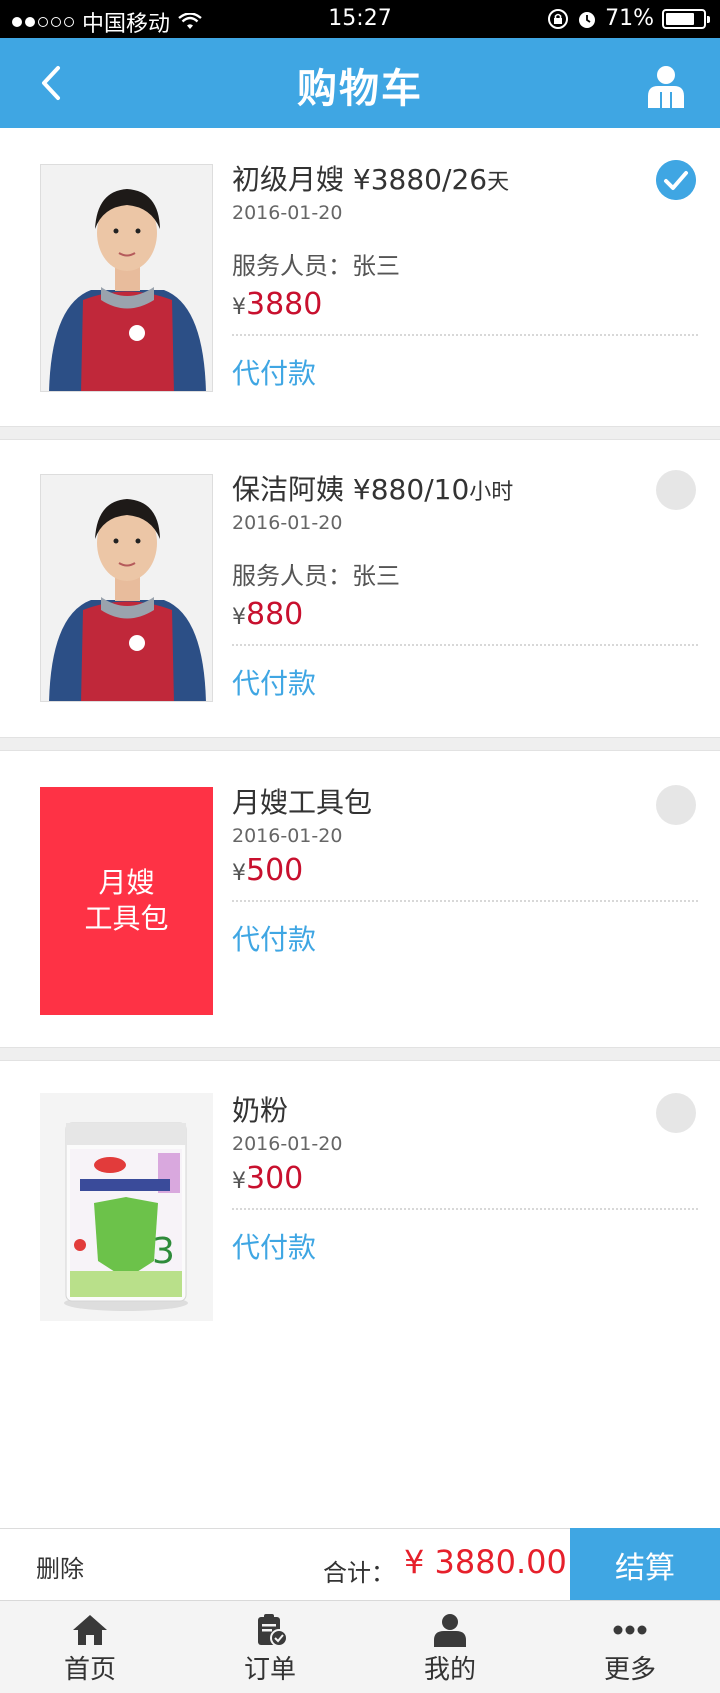  Describe the element at coordinates (269, 1670) in the screenshot. I see `tab-label: 订单` at that location.